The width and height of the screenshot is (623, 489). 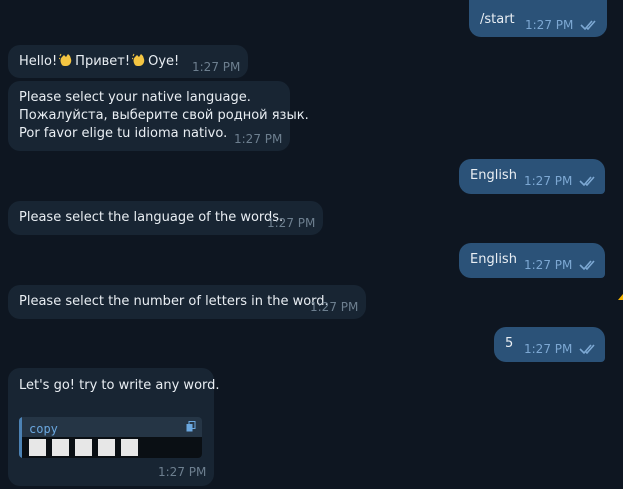 I want to click on message-line: Por favor elige tu idioma nativo., so click(x=123, y=133).